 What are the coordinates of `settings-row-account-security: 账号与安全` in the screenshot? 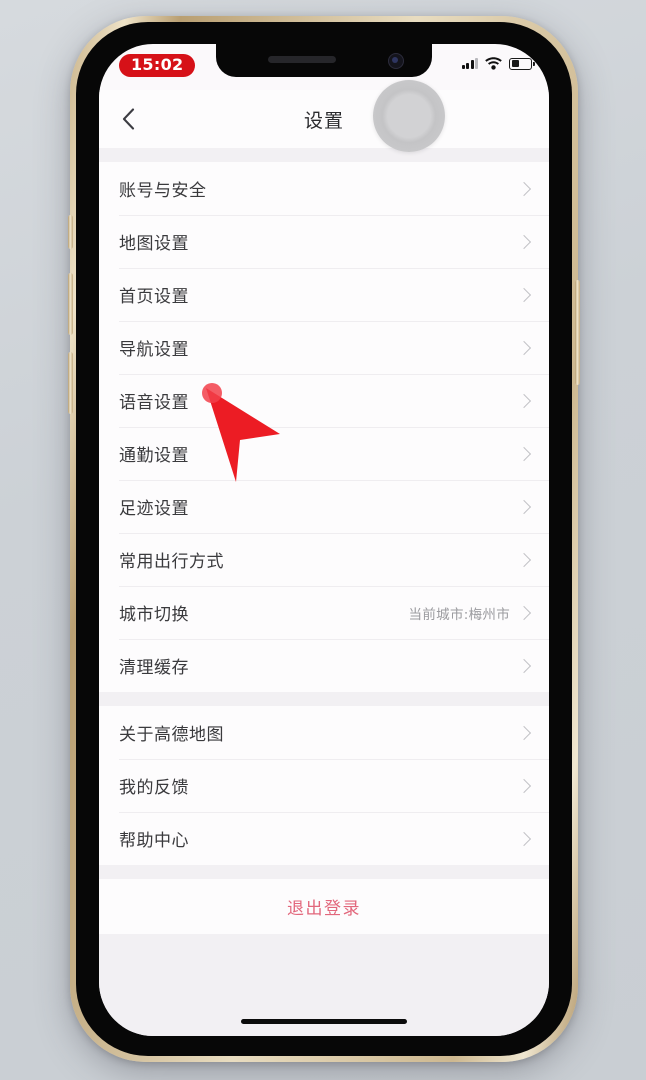 It's located at (324, 188).